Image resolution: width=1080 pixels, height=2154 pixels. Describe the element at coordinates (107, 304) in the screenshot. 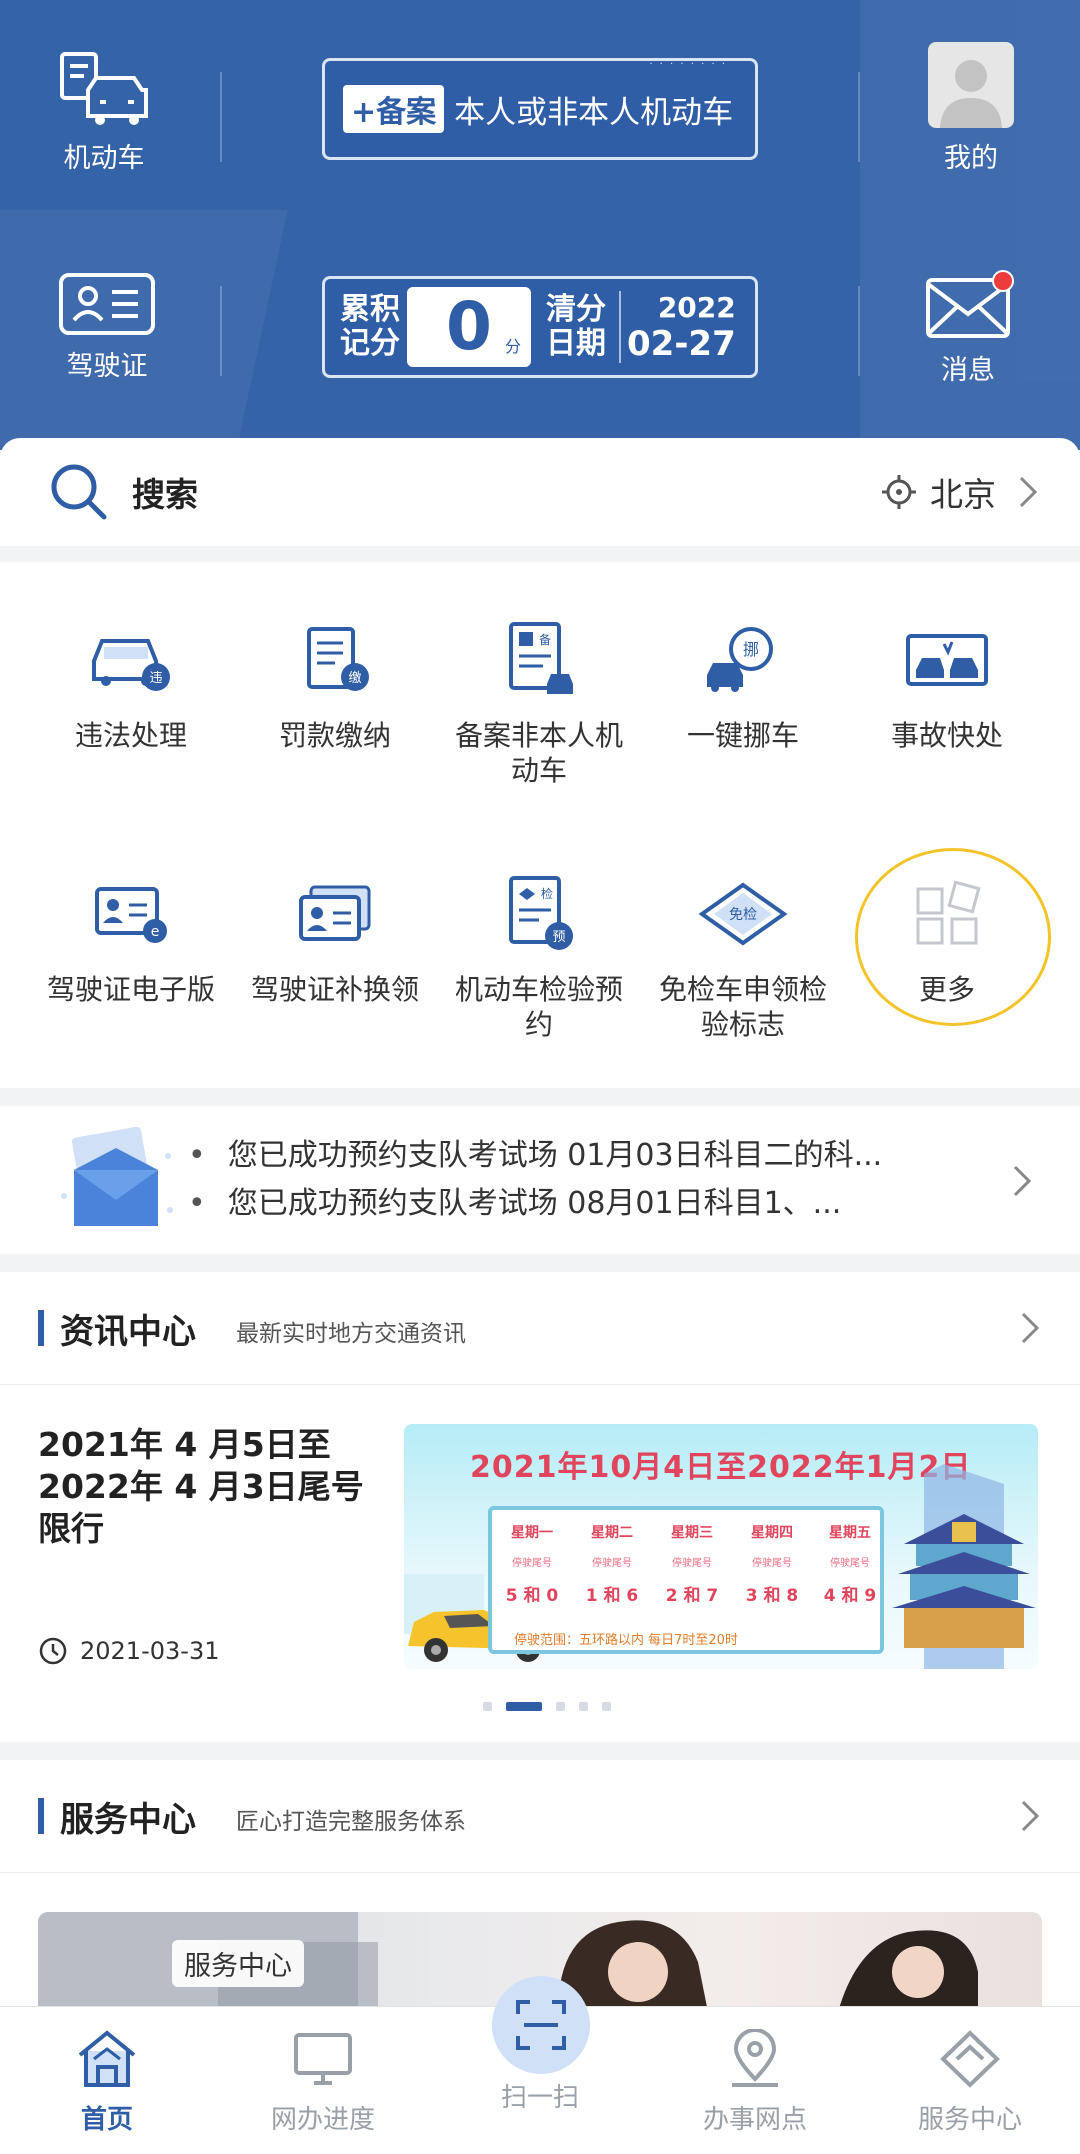

I see `license-card-icon` at that location.